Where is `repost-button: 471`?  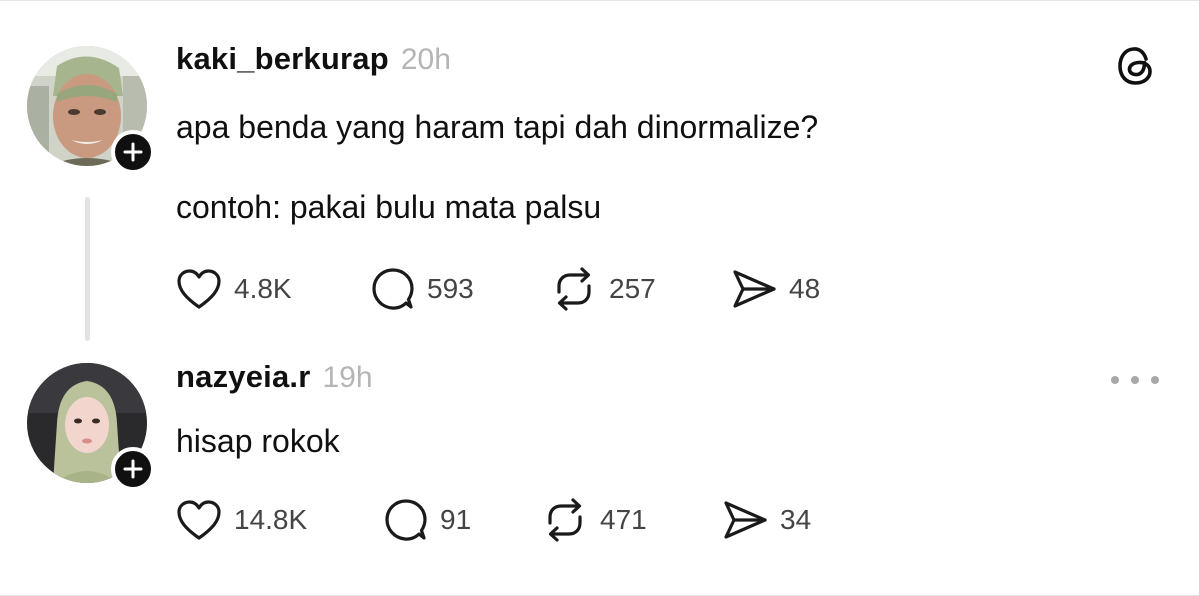 repost-button: 471 is located at coordinates (632, 520).